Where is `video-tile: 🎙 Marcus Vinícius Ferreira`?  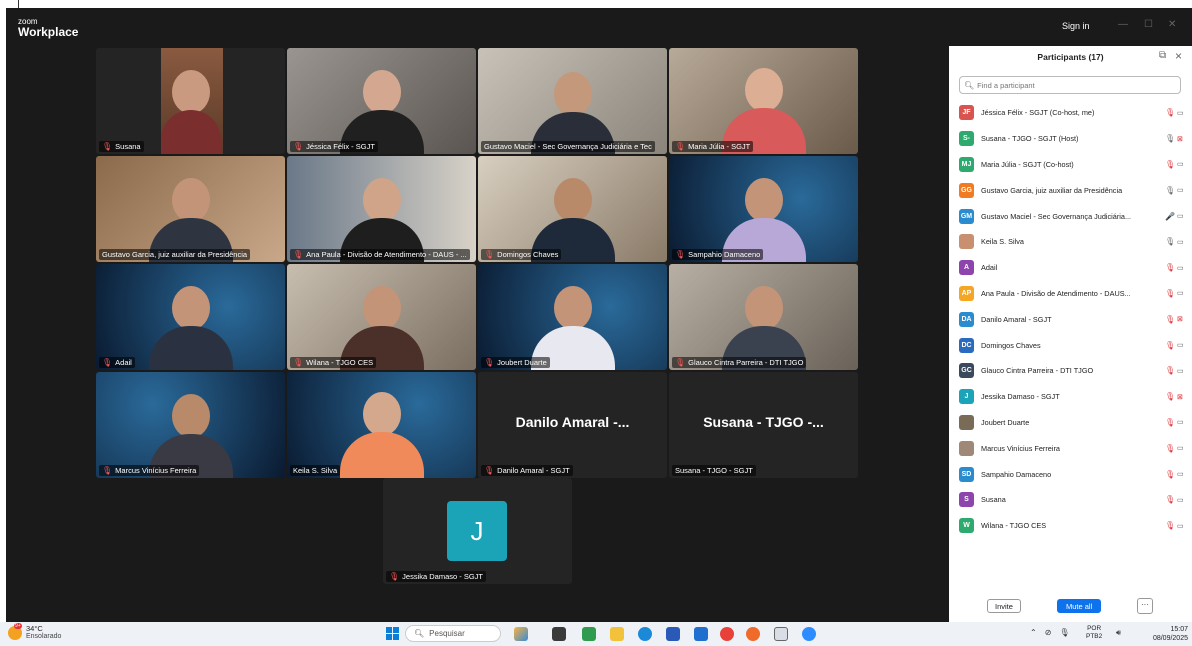
video-tile: 🎙 Marcus Vinícius Ferreira is located at coordinates (190, 425).